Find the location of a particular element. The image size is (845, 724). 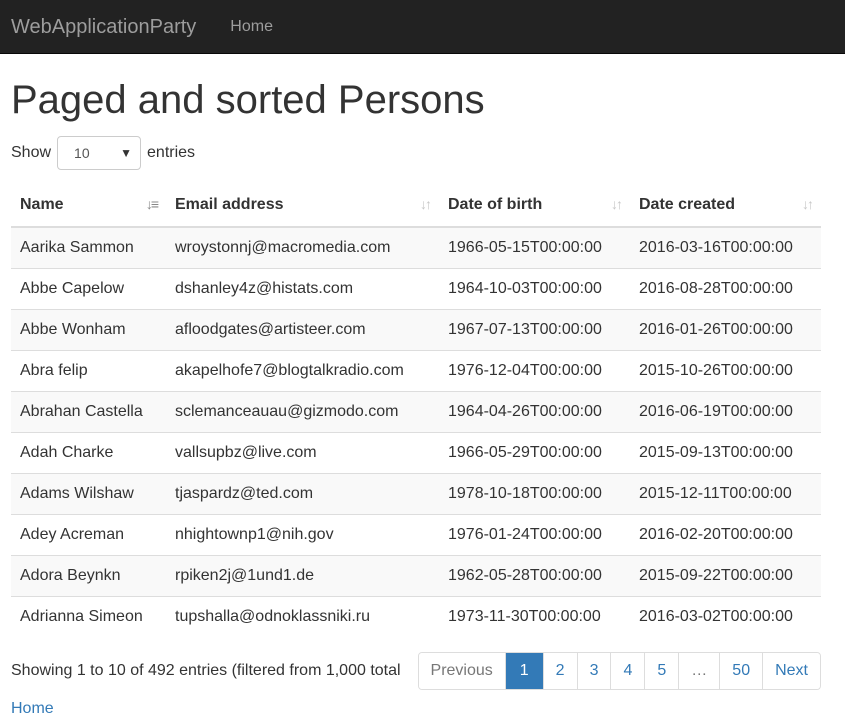

cell-email: wroystonnj@macromedia.com is located at coordinates (302, 247).